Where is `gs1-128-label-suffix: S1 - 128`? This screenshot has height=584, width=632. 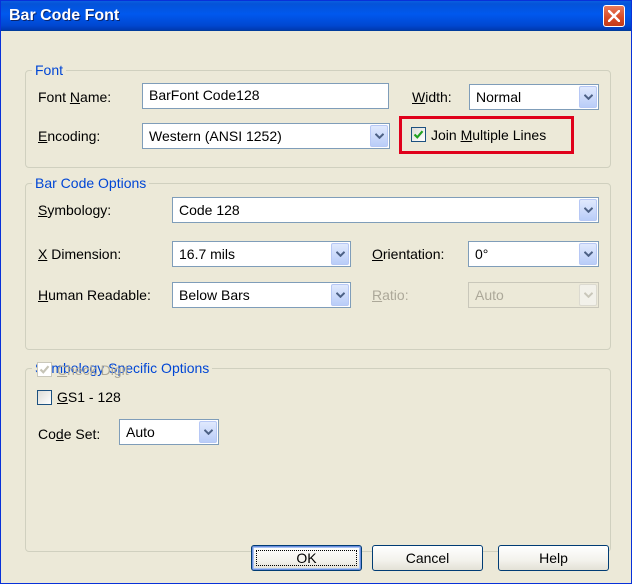 gs1-128-label-suffix: S1 - 128 is located at coordinates (94, 397).